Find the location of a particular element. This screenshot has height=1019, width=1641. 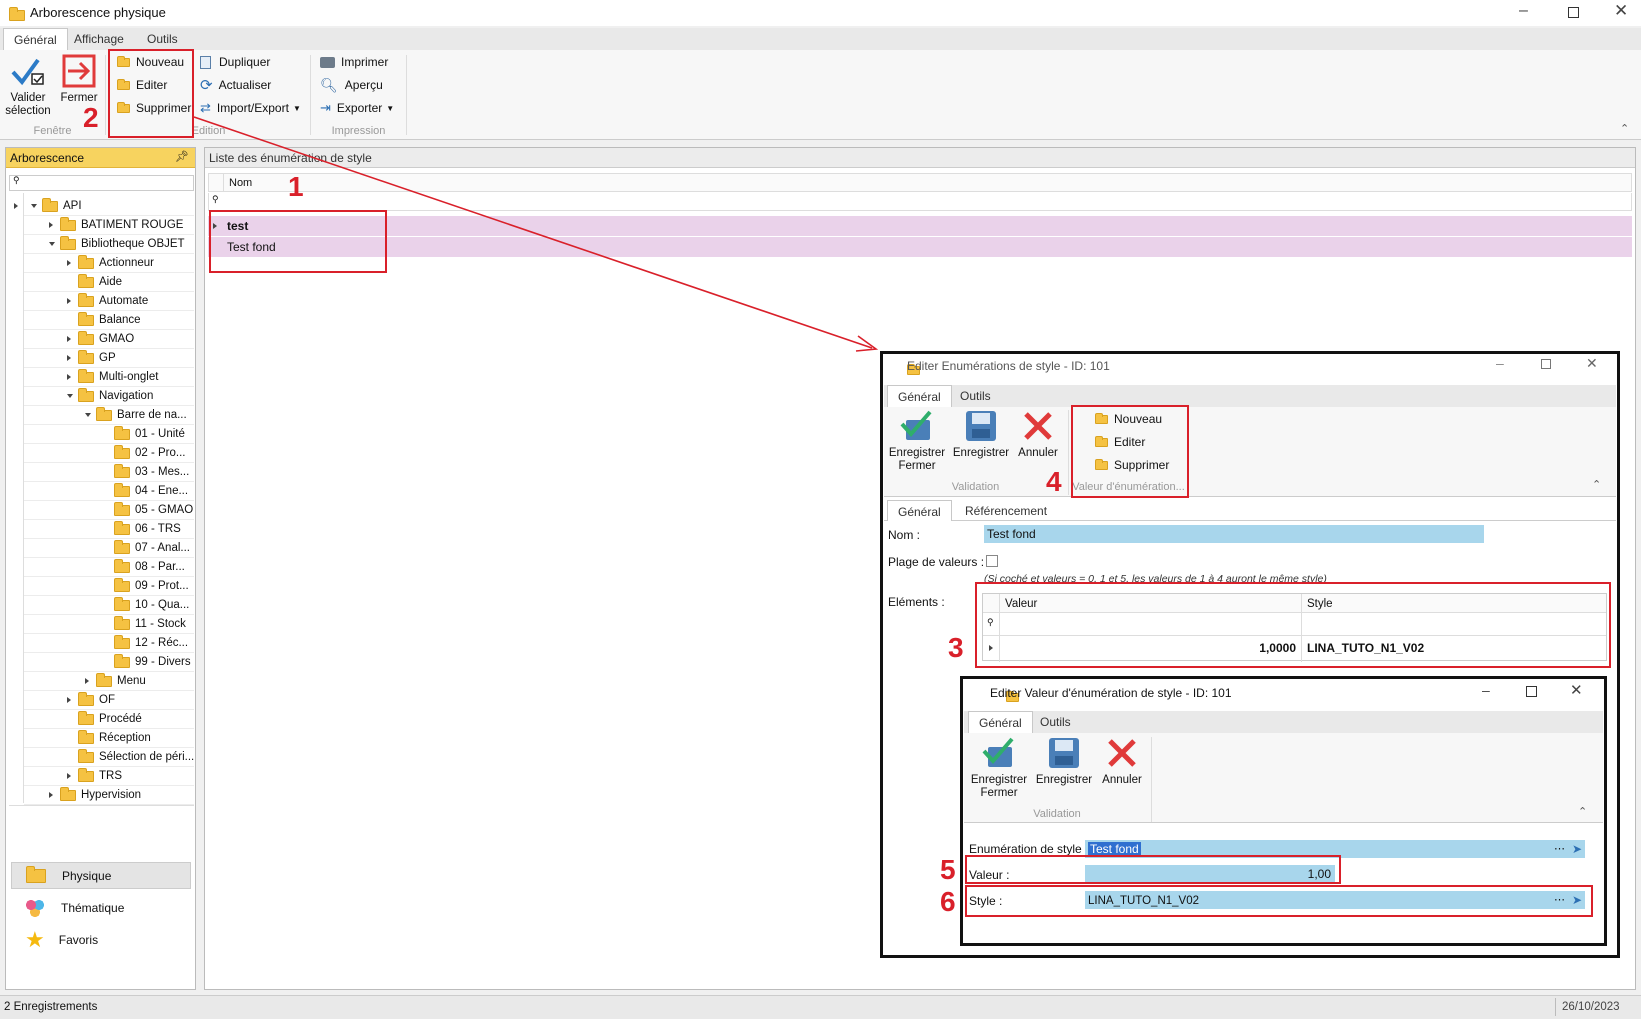

ellipsis-icon: ⋯ is located at coordinates (1559, 849).